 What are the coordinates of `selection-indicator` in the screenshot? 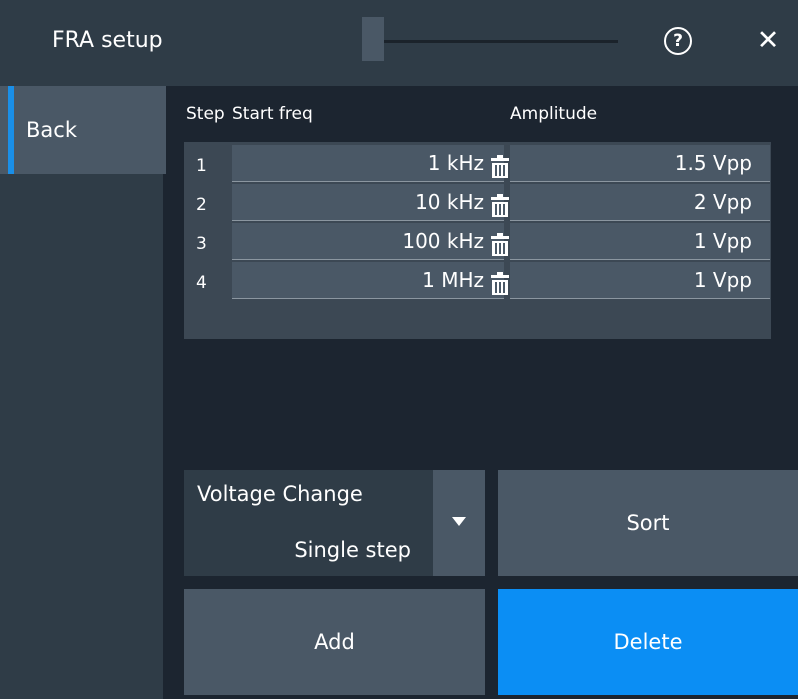 It's located at (11, 130).